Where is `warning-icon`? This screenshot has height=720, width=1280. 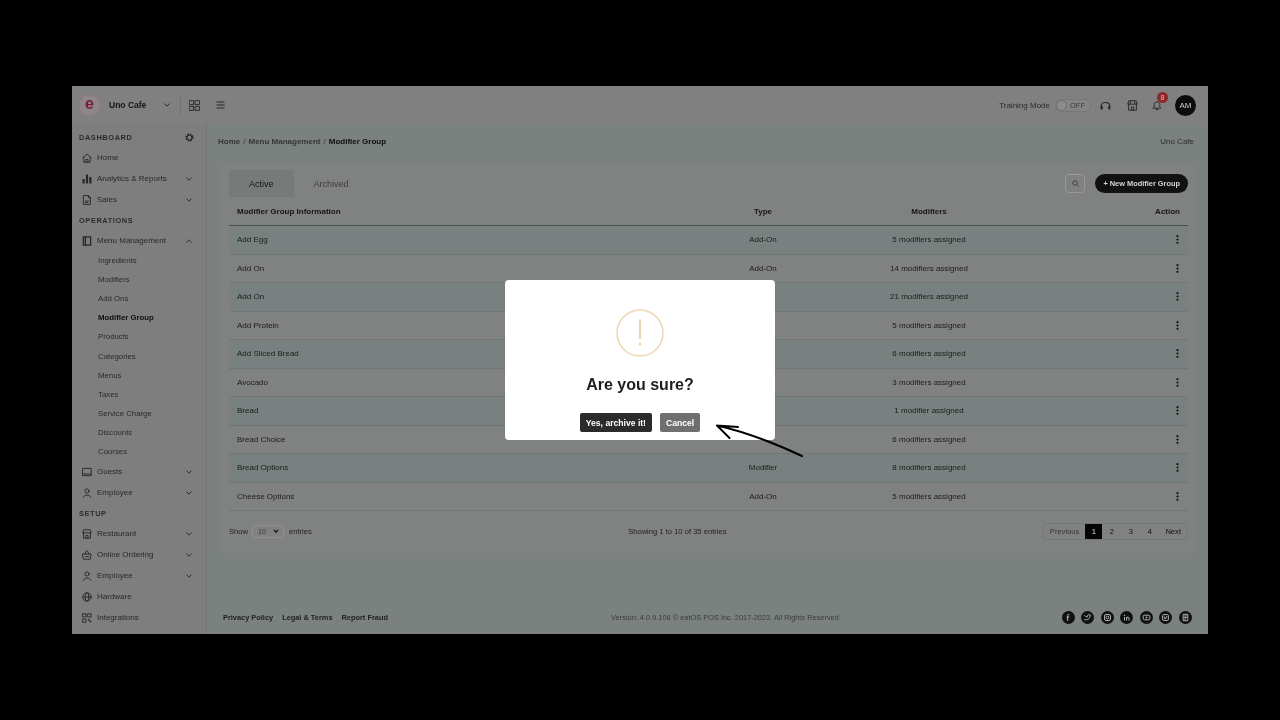
warning-icon is located at coordinates (640, 333).